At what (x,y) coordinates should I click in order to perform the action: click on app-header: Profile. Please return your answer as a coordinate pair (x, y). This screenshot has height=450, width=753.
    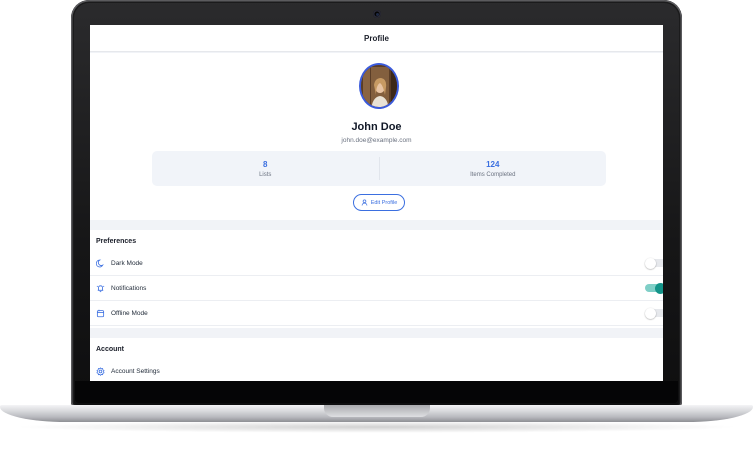
    Looking at the image, I should click on (376, 38).